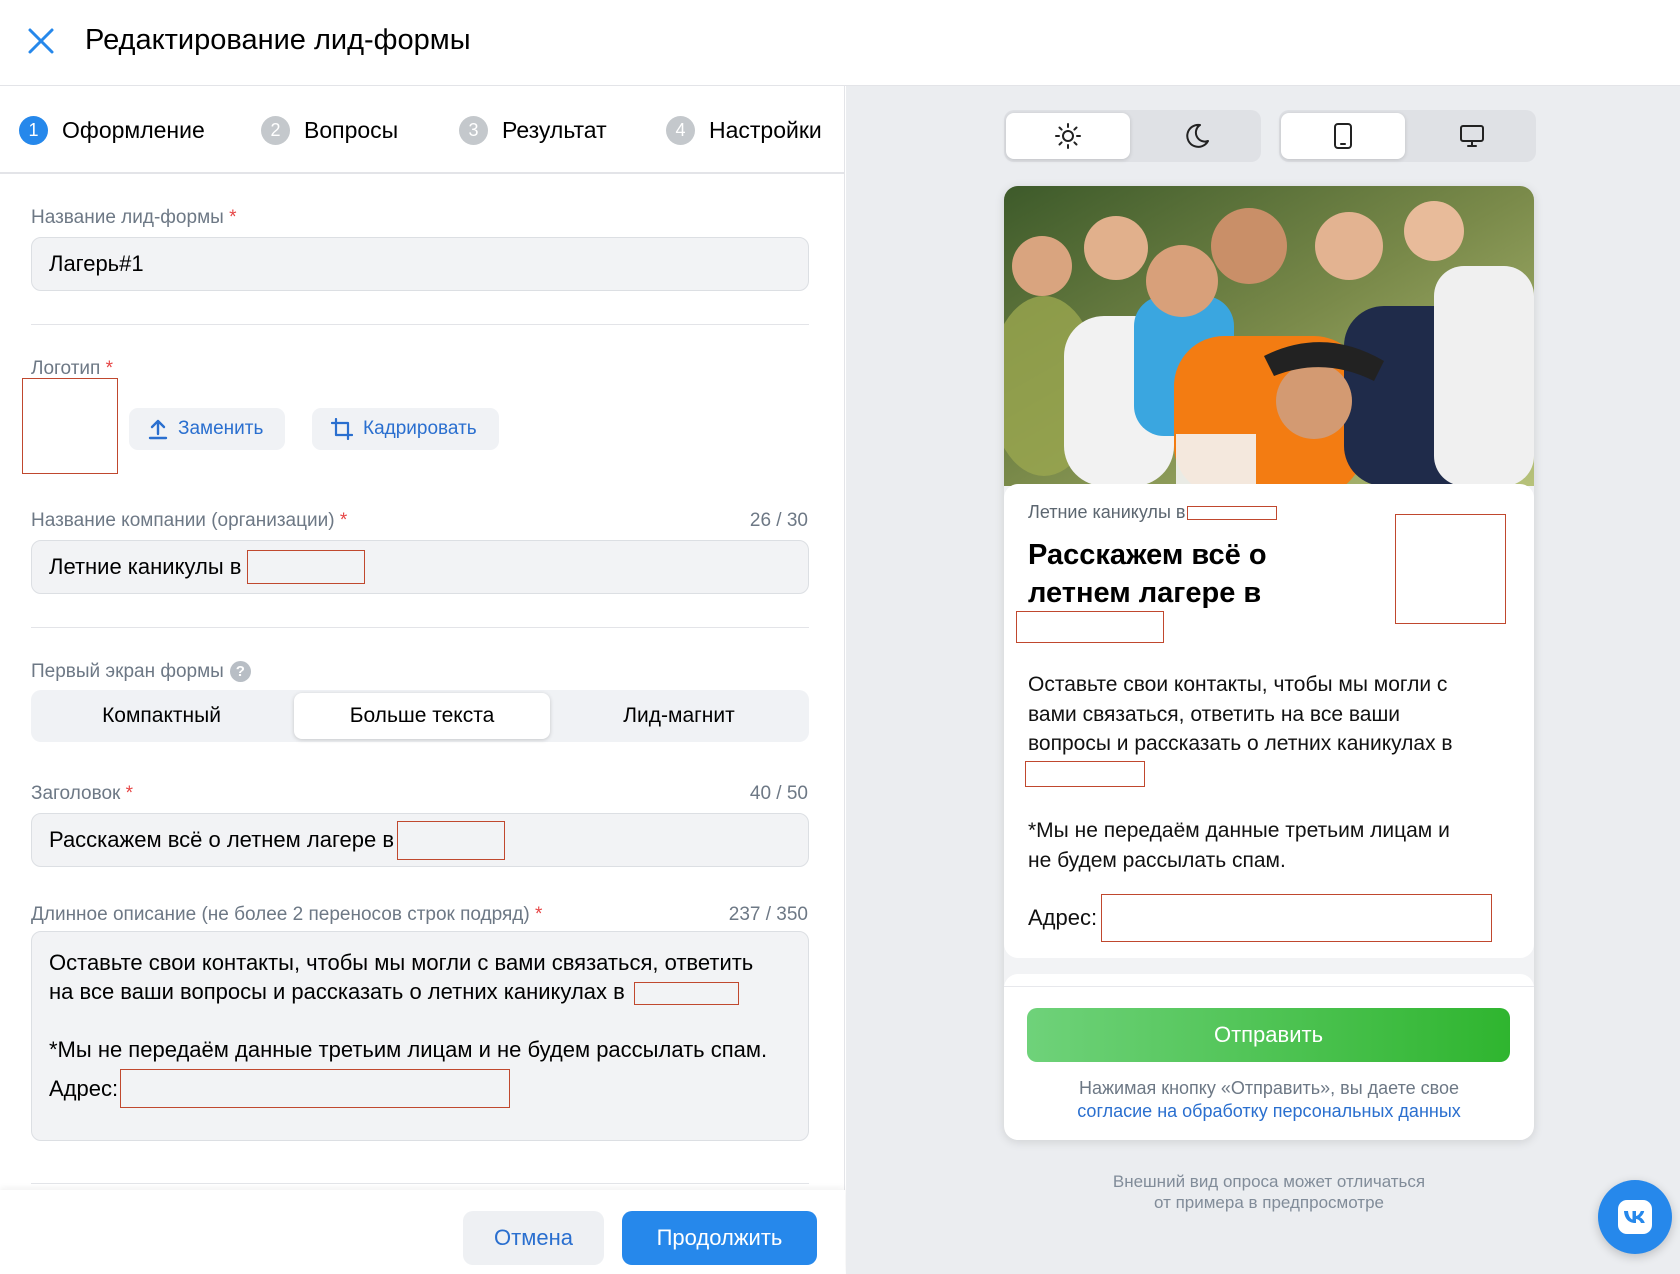 The height and width of the screenshot is (1274, 1680). What do you see at coordinates (680, 130) in the screenshot?
I see `step-number: 4` at bounding box center [680, 130].